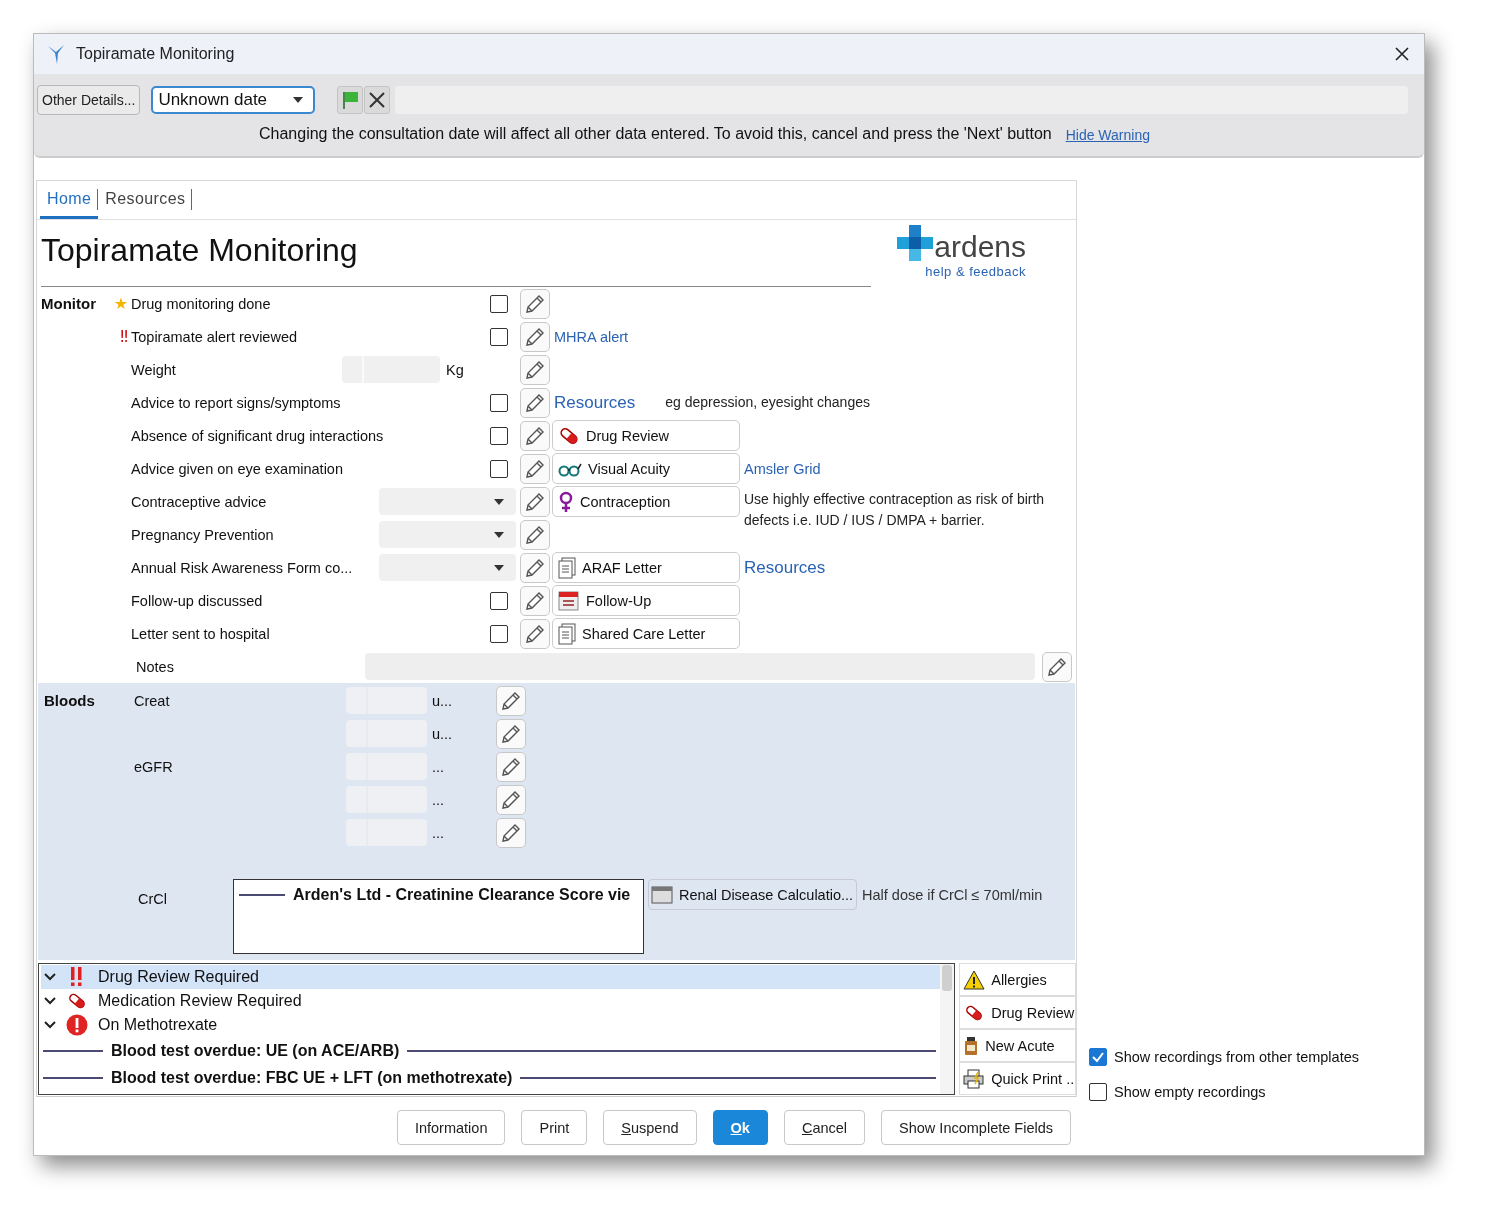  I want to click on action-button: ARAF Letter, so click(646, 567).